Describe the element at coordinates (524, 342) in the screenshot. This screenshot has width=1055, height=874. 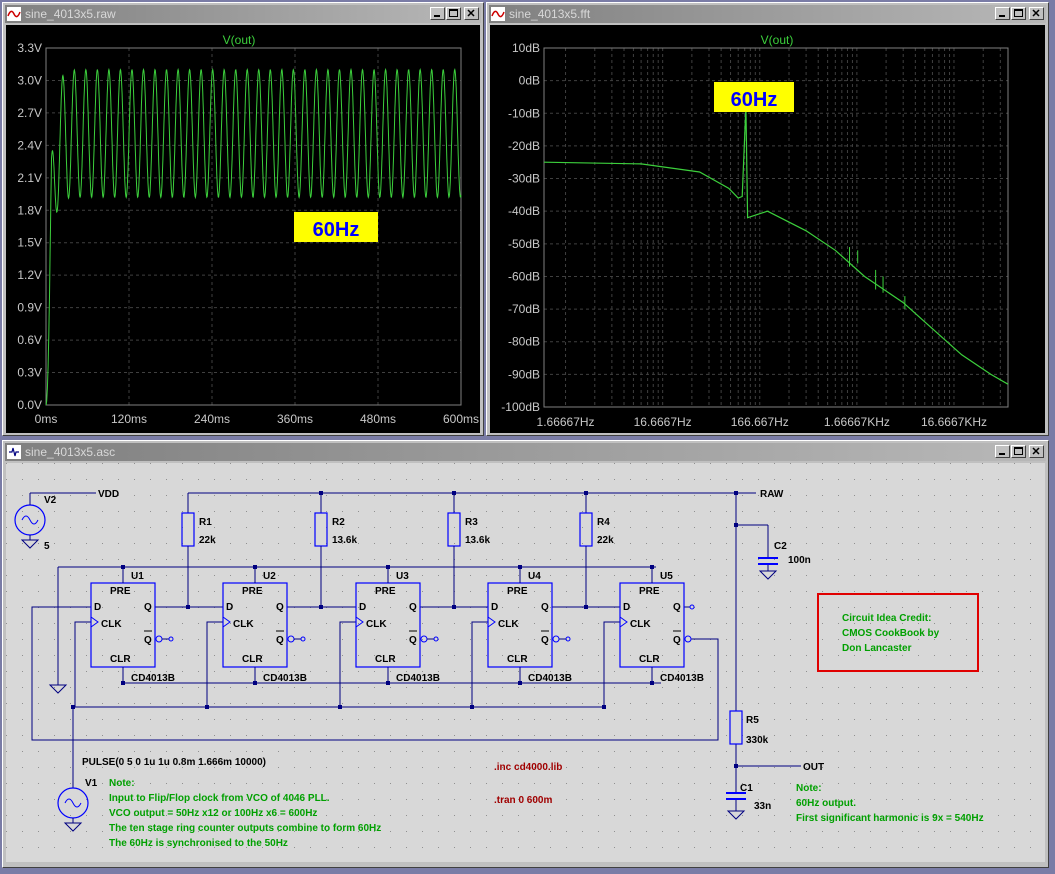
I see `y-tick-label: -80dB` at that location.